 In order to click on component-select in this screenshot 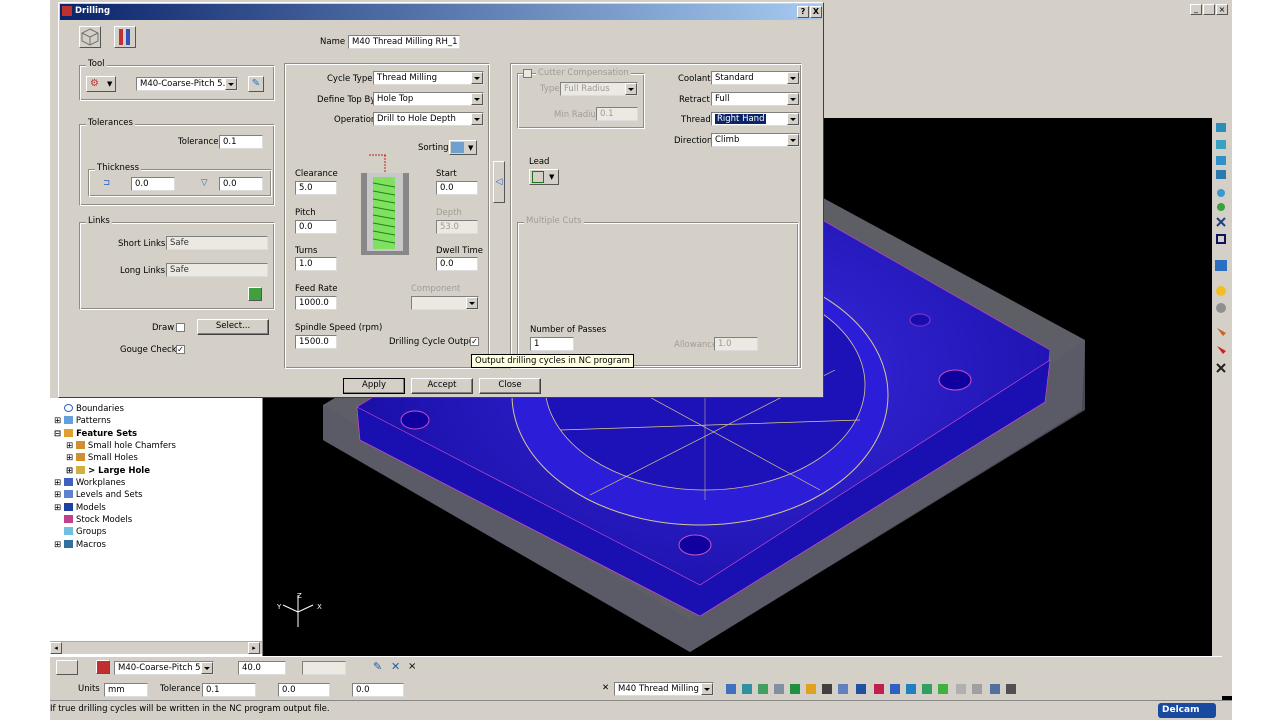, I will do `click(445, 303)`.